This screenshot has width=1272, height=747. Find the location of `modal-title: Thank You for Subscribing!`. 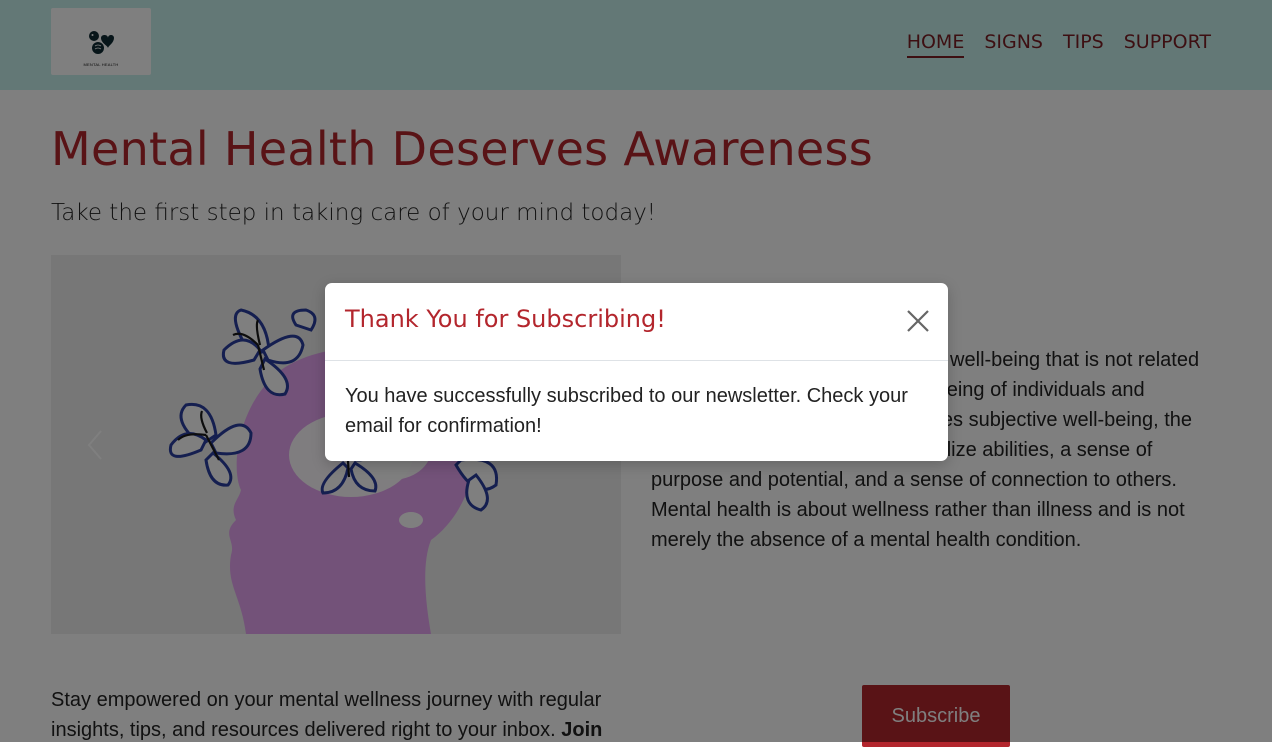

modal-title: Thank You for Subscribing! is located at coordinates (505, 319).